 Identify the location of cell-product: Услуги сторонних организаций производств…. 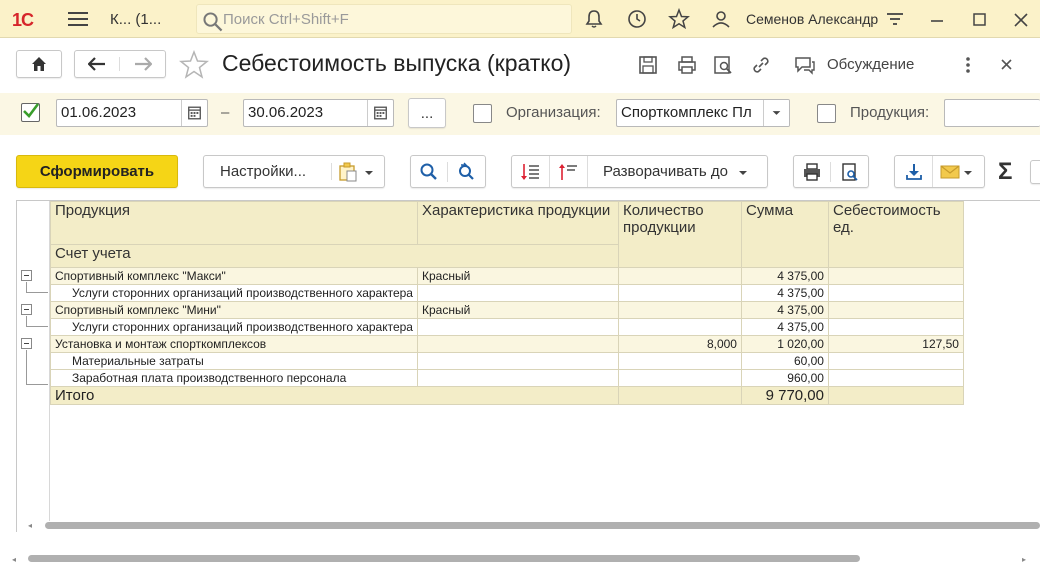
(234, 327).